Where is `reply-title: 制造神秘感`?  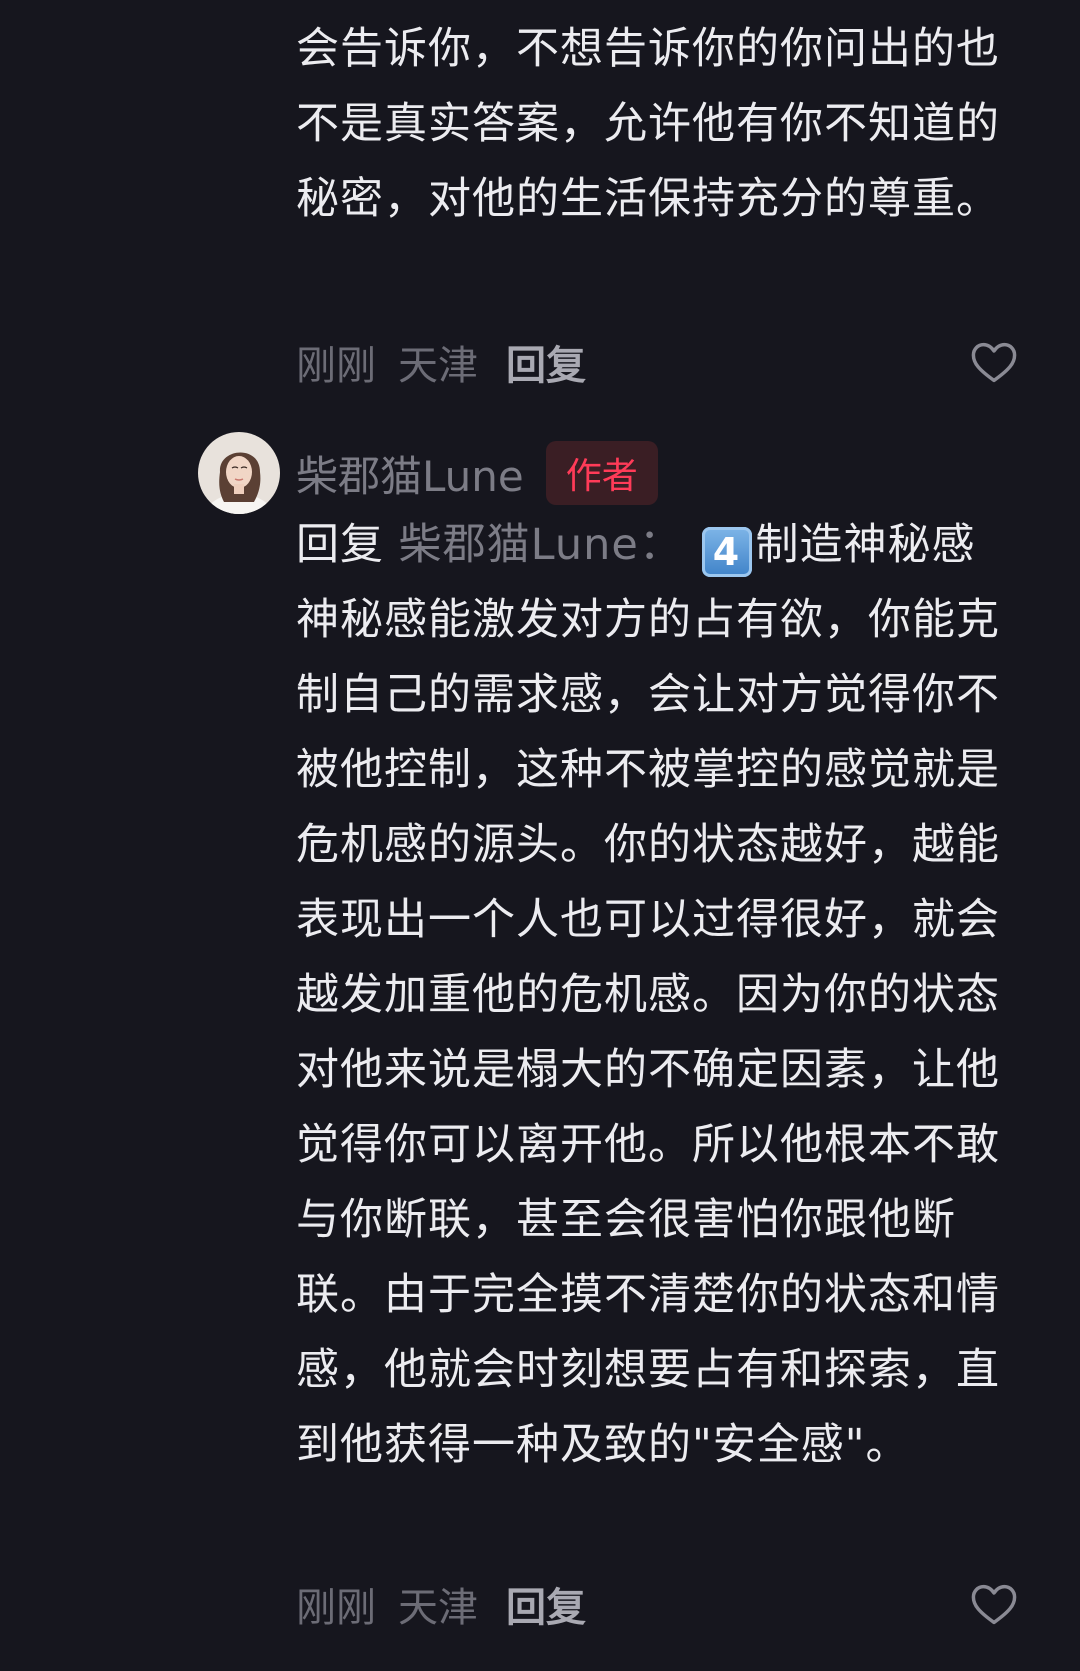
reply-title: 制造神秘感 is located at coordinates (865, 545).